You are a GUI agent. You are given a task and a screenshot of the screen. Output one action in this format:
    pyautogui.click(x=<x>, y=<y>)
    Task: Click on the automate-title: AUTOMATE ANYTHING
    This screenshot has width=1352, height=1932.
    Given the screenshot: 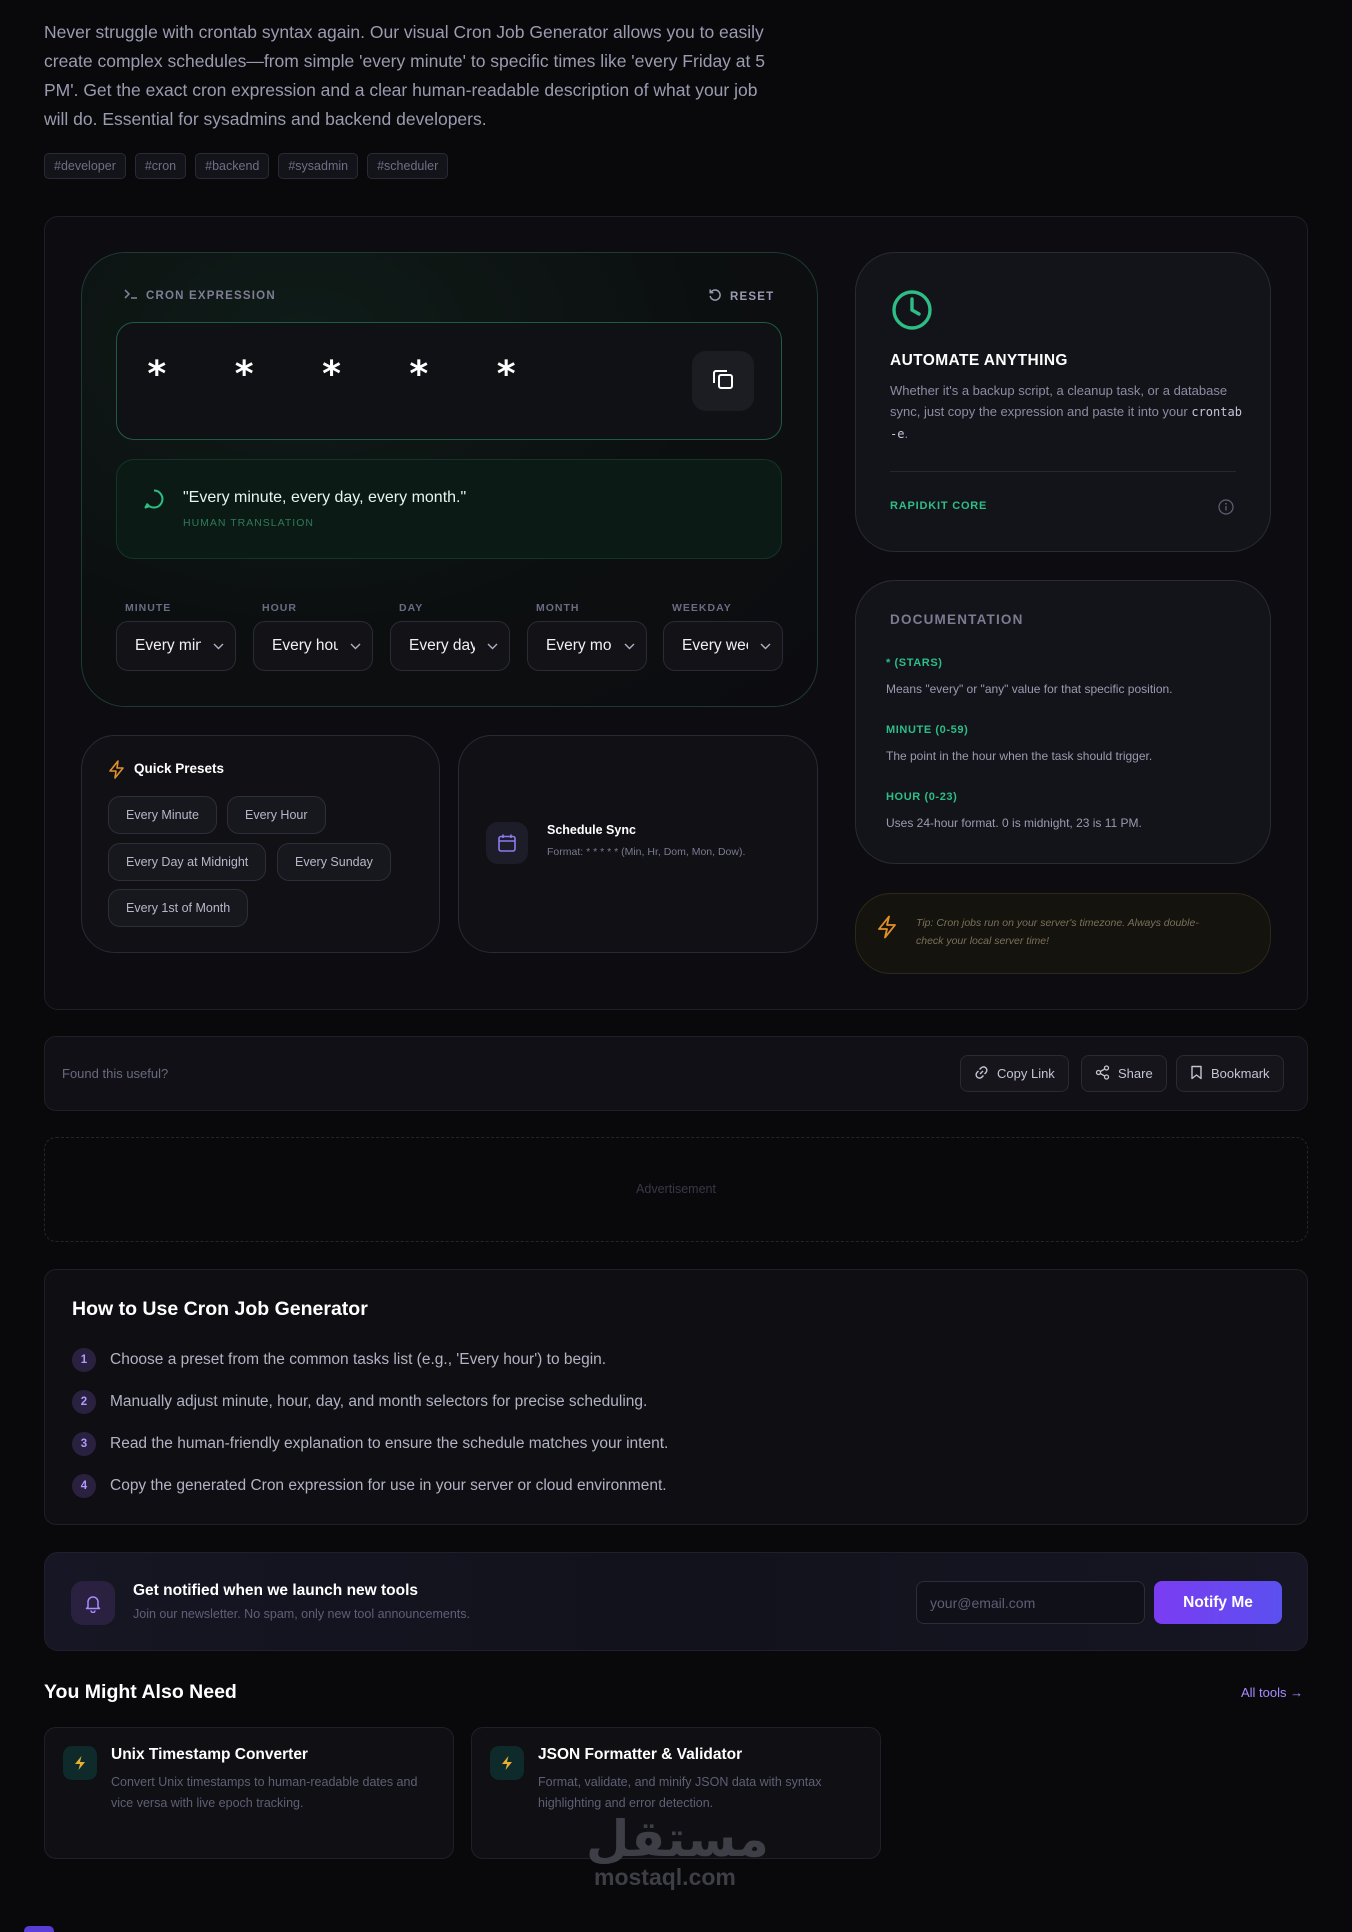 What is the action you would take?
    pyautogui.click(x=979, y=360)
    